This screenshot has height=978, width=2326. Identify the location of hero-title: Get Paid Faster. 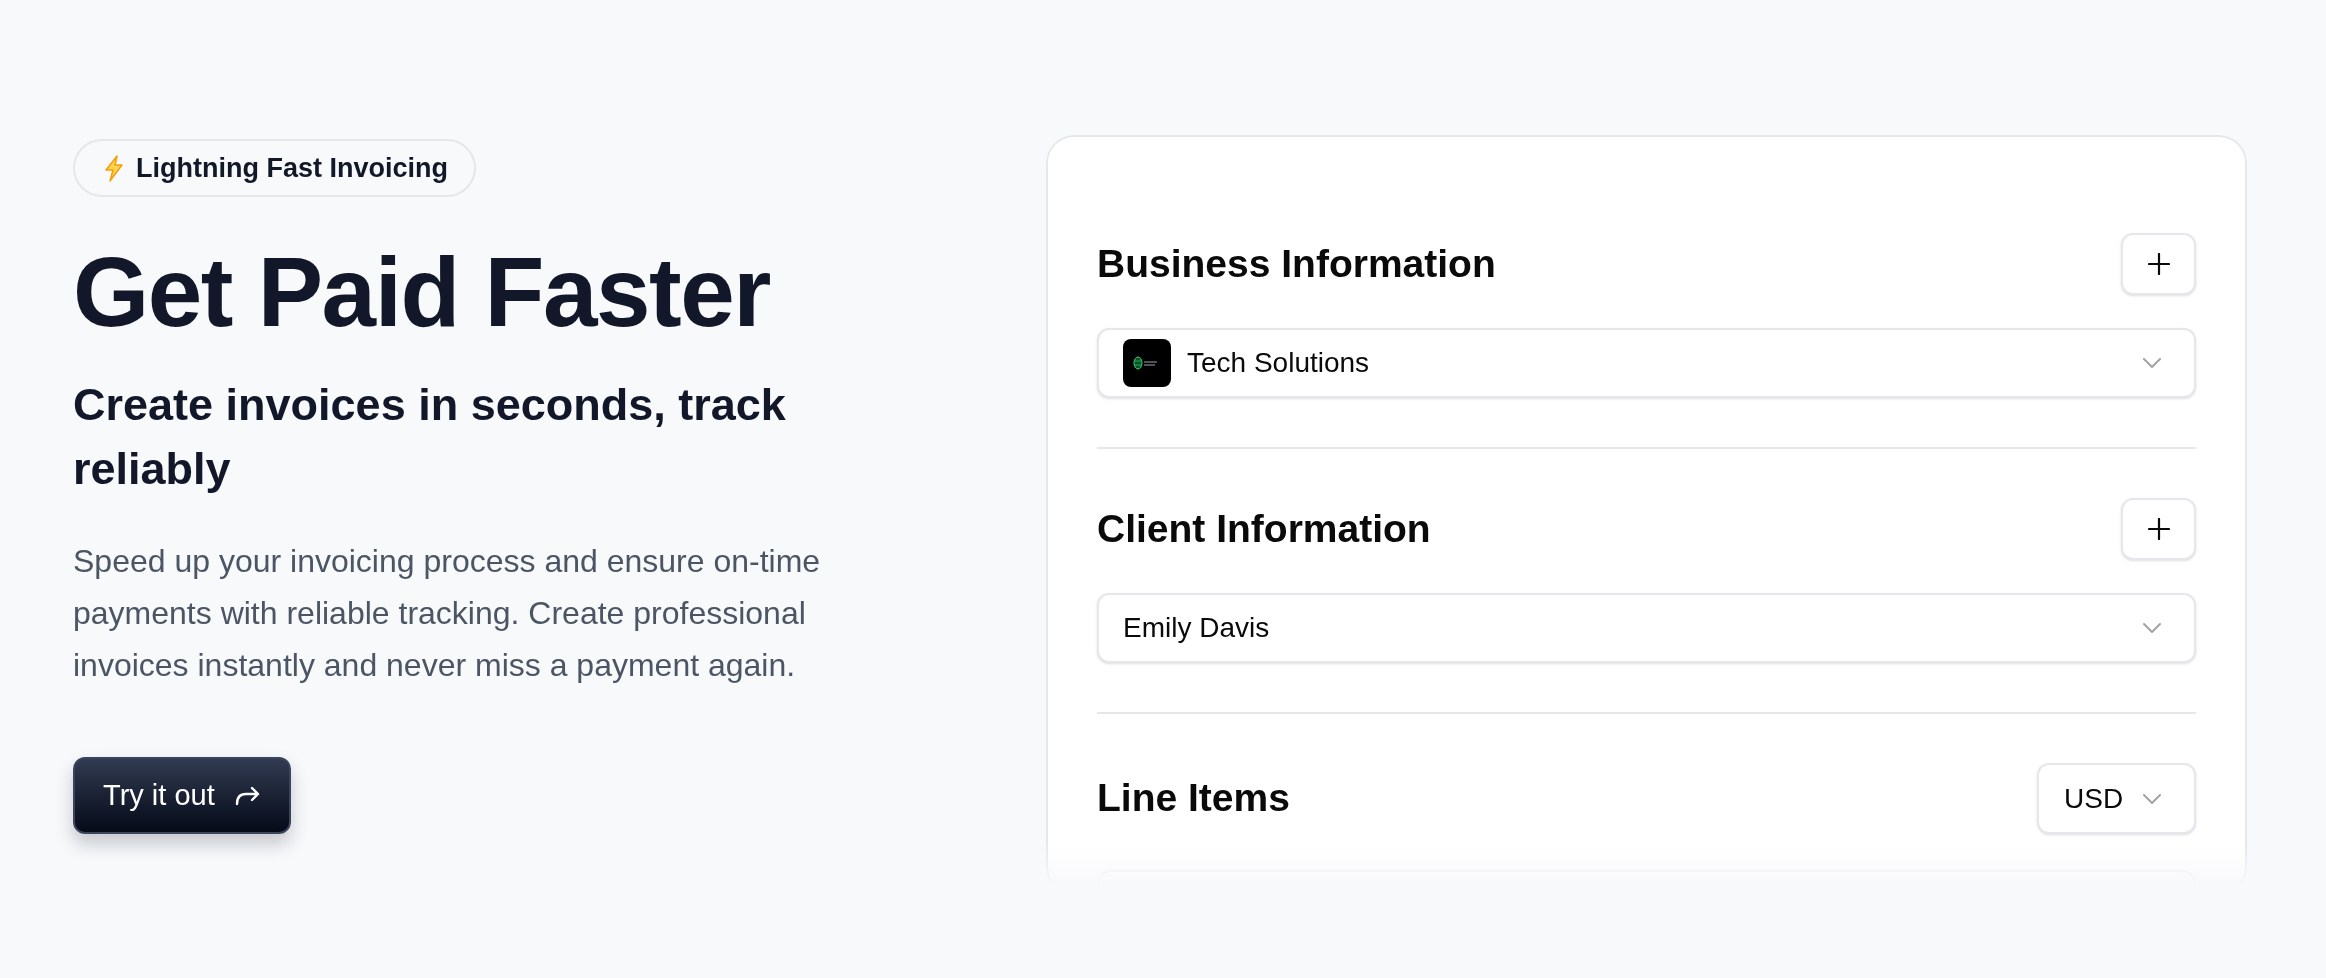
(421, 292).